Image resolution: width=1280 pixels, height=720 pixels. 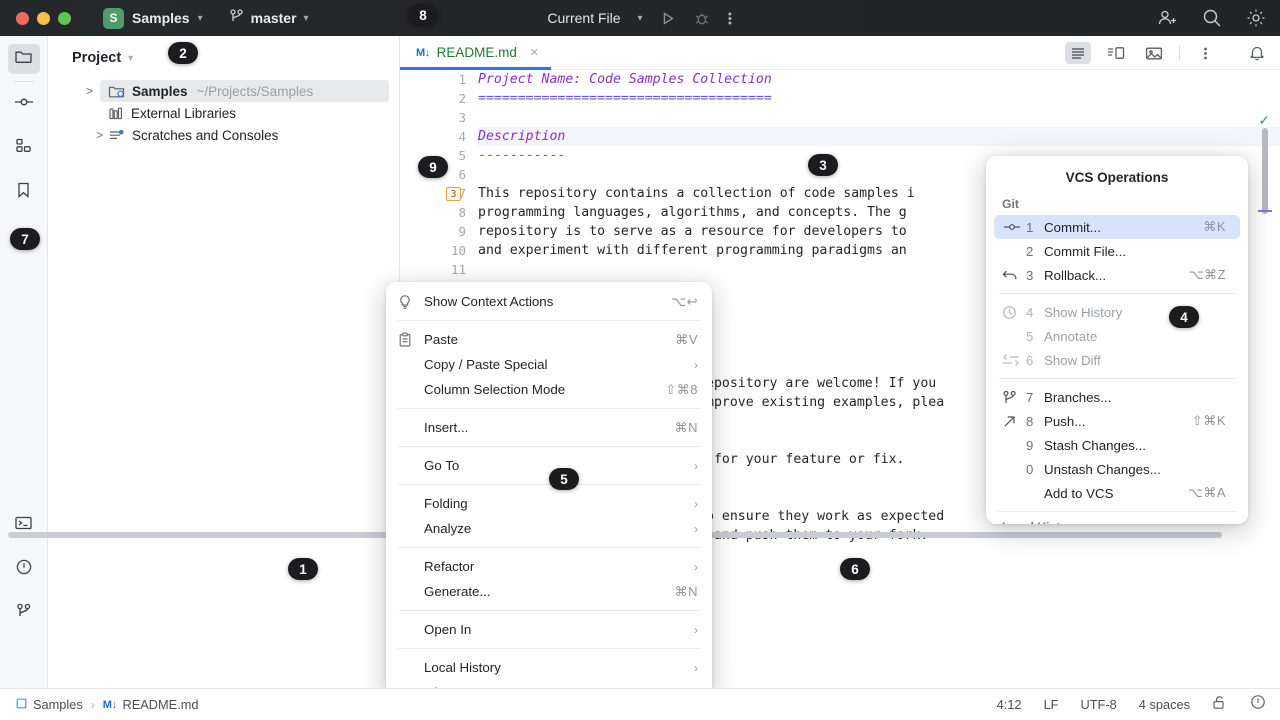 I want to click on menu-item-copy-paste-special: Copy / Paste Special ›, so click(x=549, y=364).